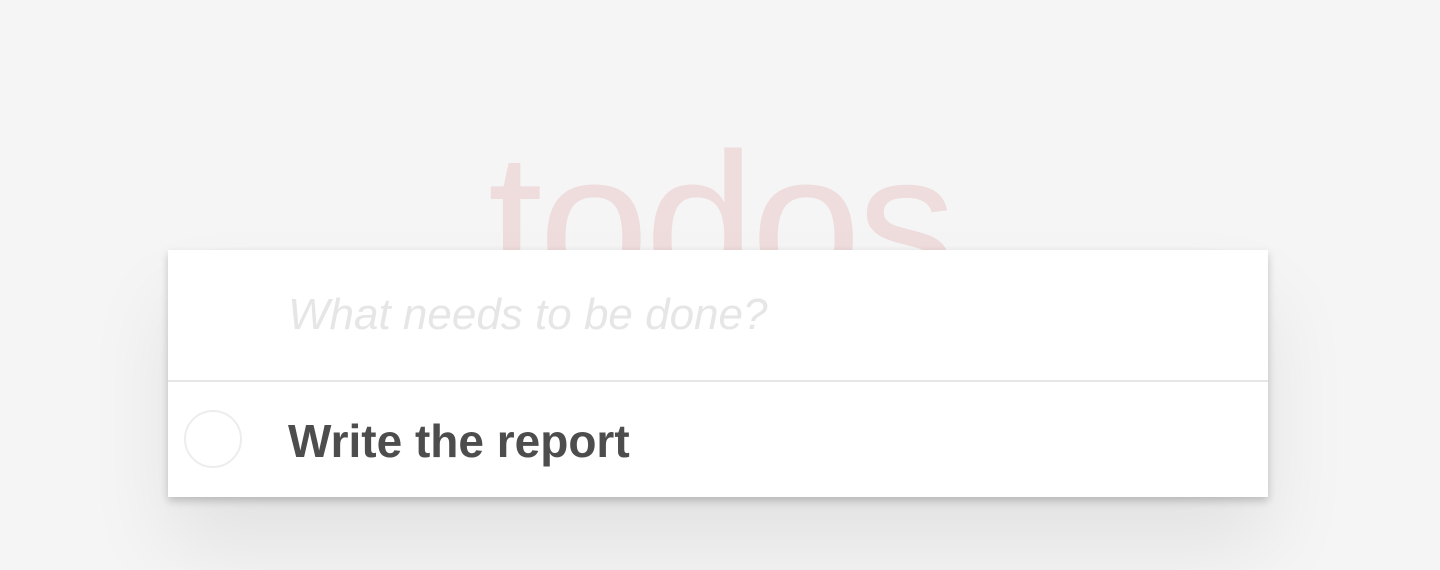 The image size is (1440, 570). Describe the element at coordinates (459, 441) in the screenshot. I see `todo-label: Write the report` at that location.